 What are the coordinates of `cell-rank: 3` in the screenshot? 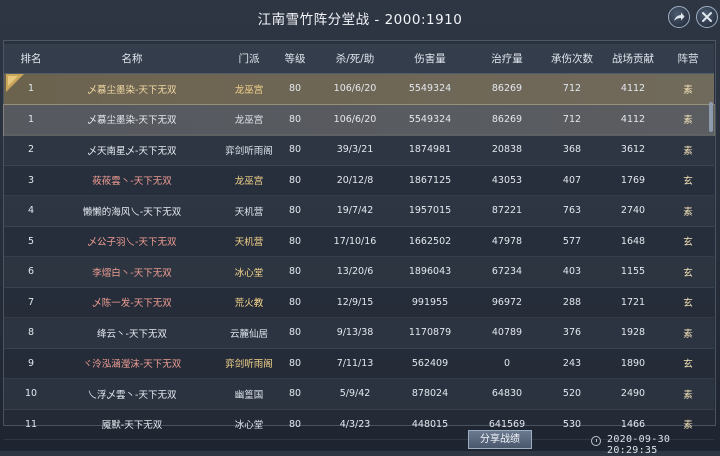 It's located at (31, 180).